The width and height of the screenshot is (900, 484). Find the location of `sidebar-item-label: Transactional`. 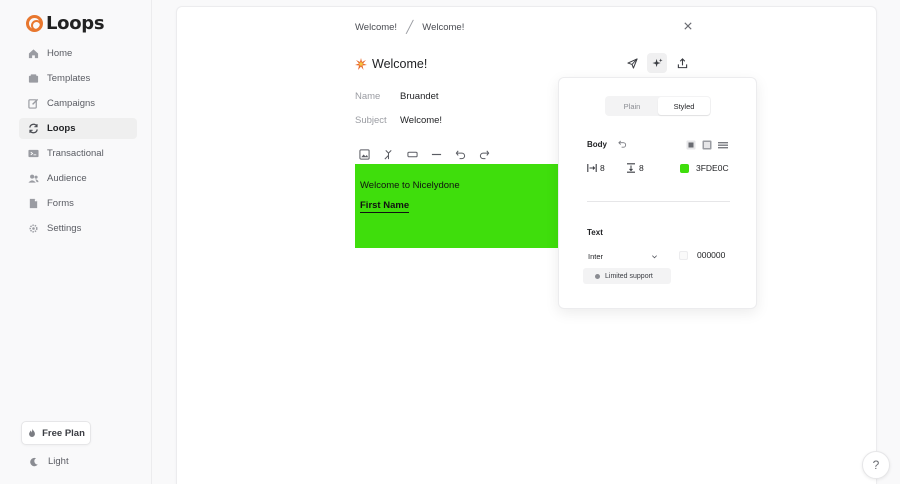

sidebar-item-label: Transactional is located at coordinates (75, 153).